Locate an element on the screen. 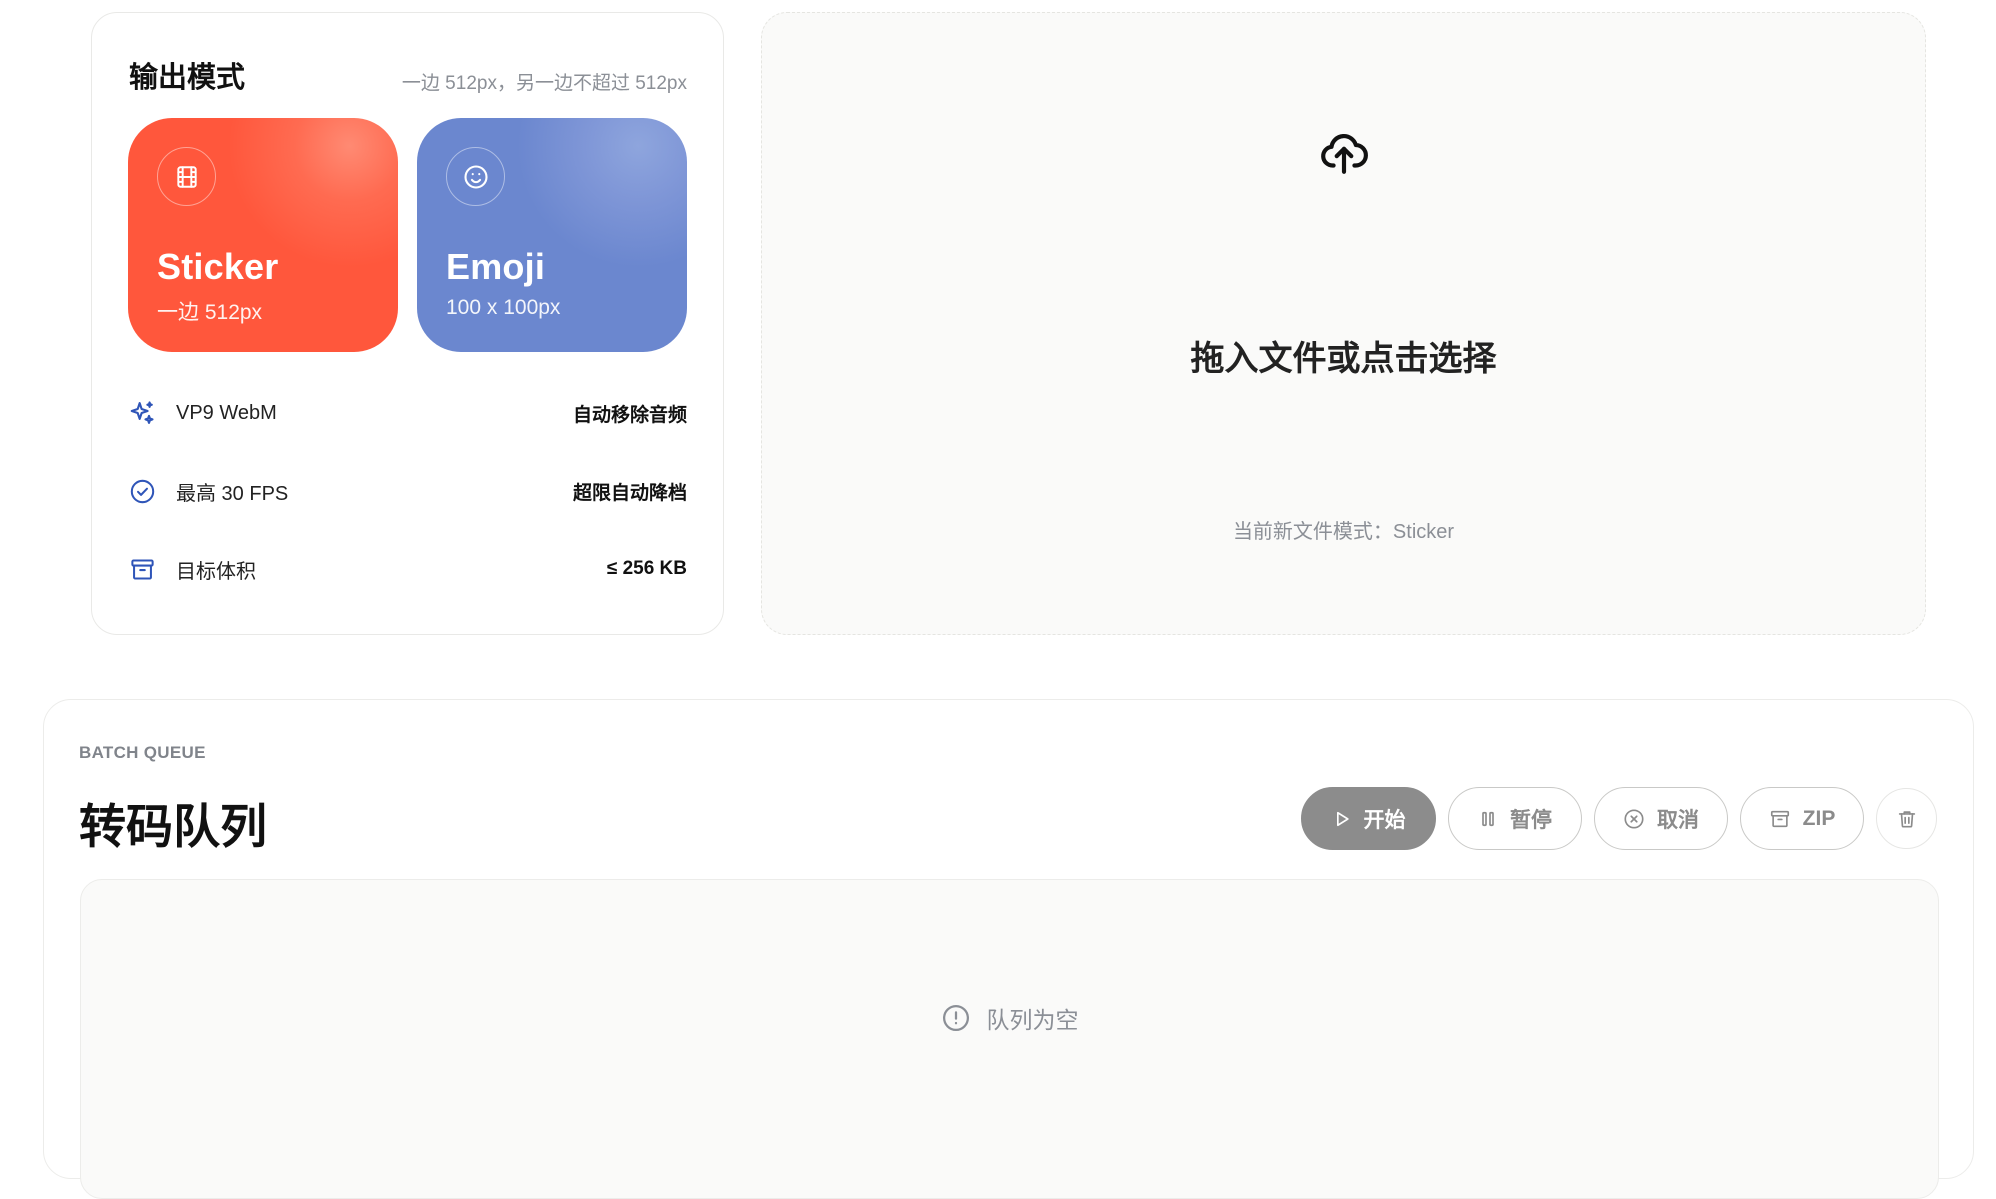  pause-icon is located at coordinates (1488, 819).